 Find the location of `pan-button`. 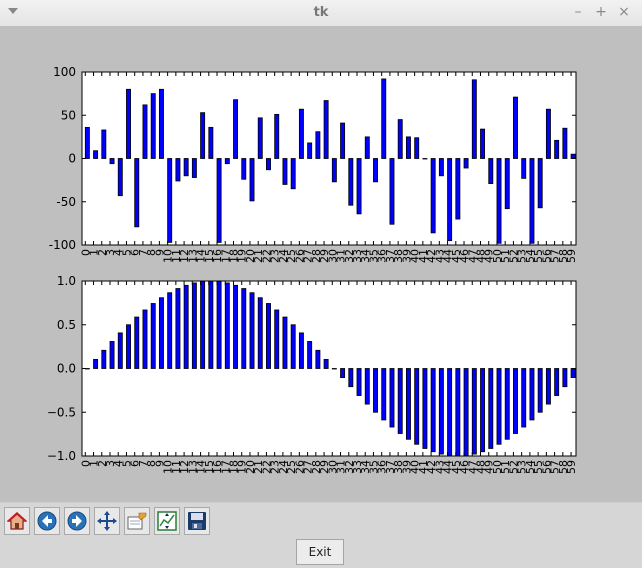

pan-button is located at coordinates (107, 521).